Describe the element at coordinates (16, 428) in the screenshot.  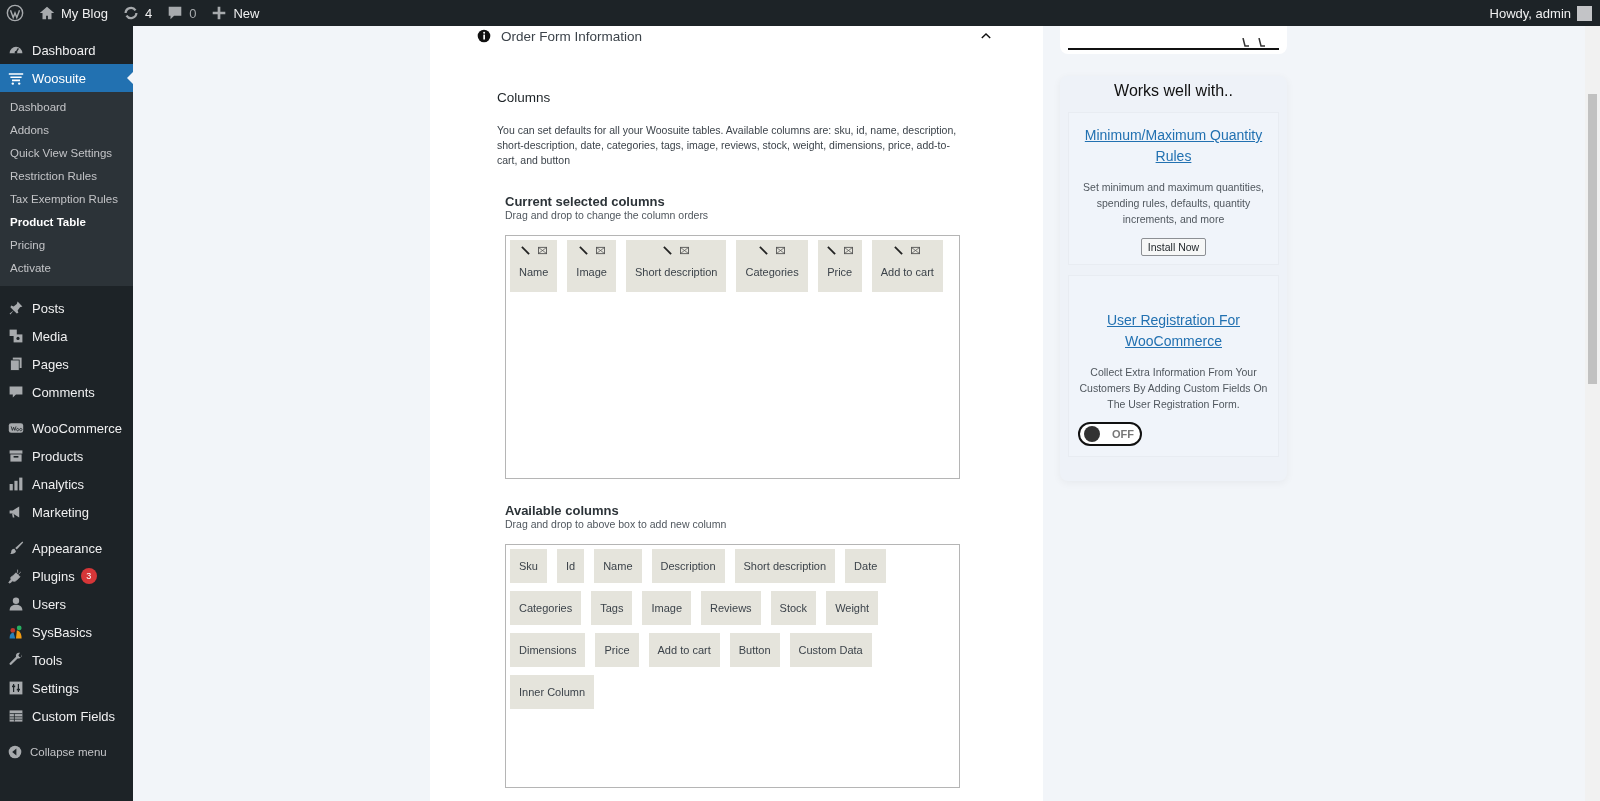
I see `woo-icon` at that location.